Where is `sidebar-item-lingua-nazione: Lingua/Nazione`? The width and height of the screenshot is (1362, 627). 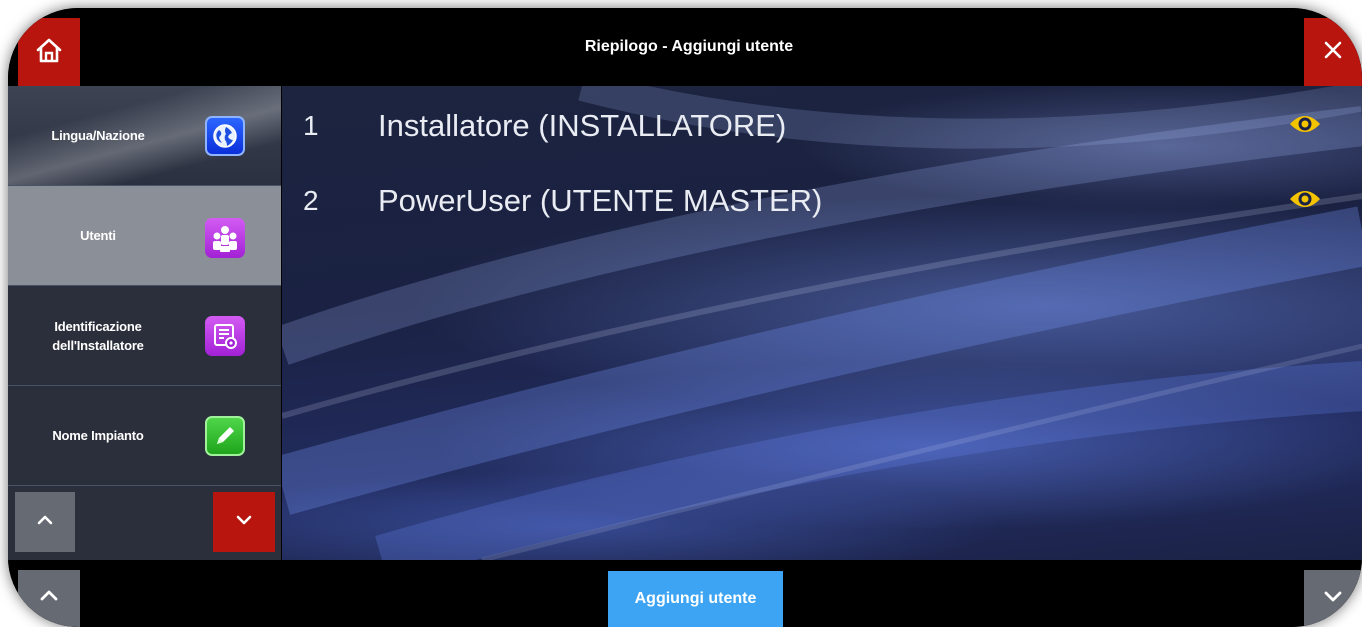 sidebar-item-lingua-nazione: Lingua/Nazione is located at coordinates (144, 136).